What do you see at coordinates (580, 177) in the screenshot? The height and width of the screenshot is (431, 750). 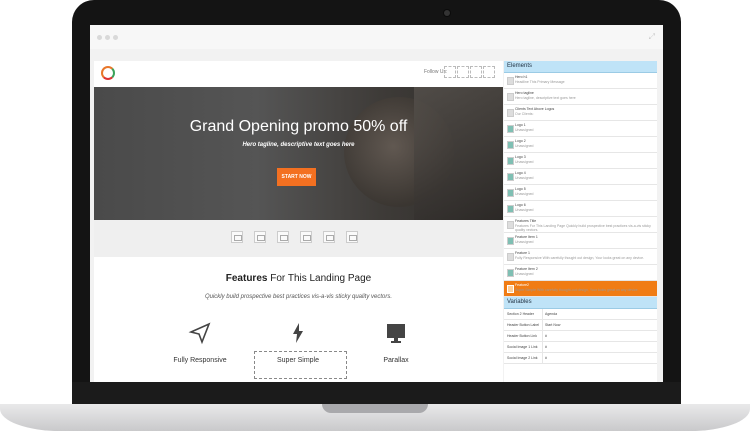 I see `element-row: Logo 4 Unassigned` at bounding box center [580, 177].